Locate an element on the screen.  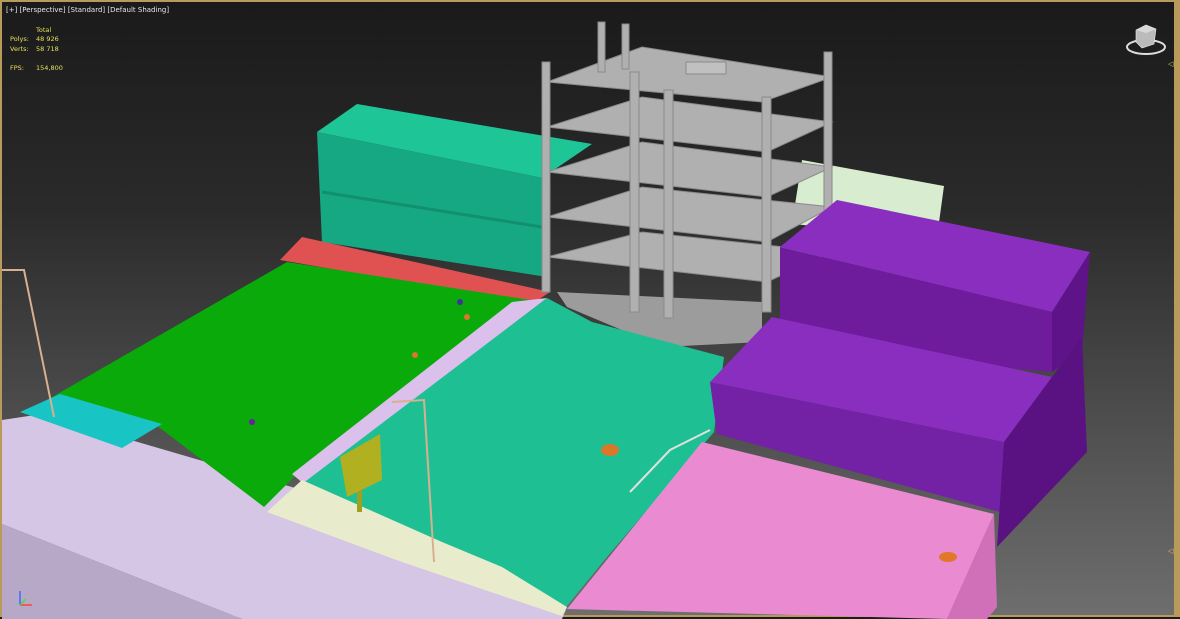
polys-label: Polys: is located at coordinates (19, 39).